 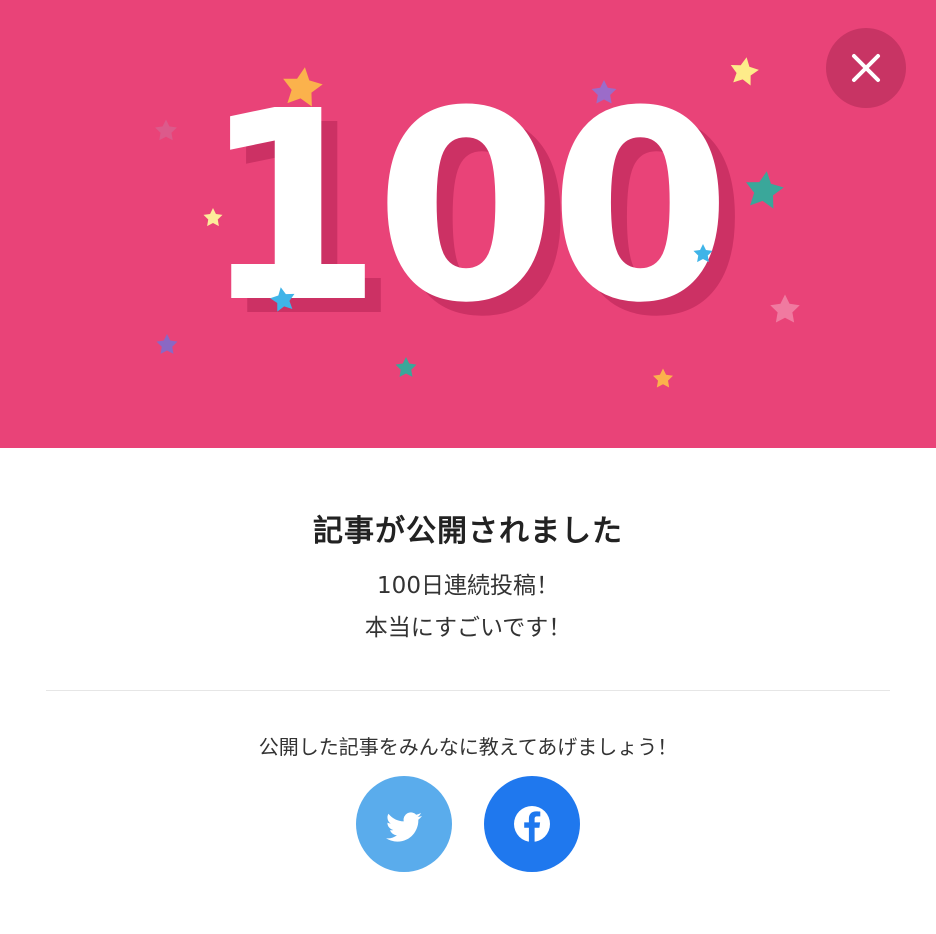 I want to click on twitter-bird-icon, so click(x=404, y=827).